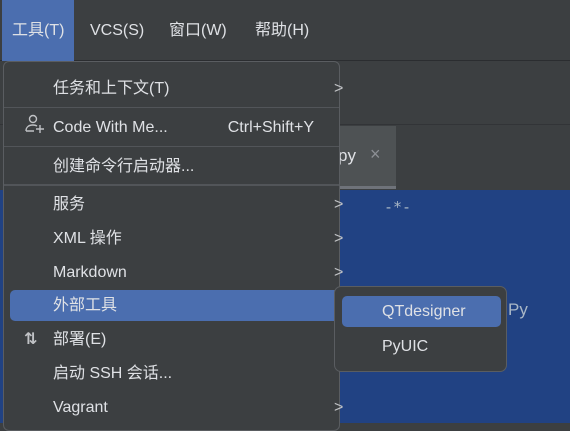 The height and width of the screenshot is (431, 570). I want to click on item-label: Markdown, so click(90, 272).